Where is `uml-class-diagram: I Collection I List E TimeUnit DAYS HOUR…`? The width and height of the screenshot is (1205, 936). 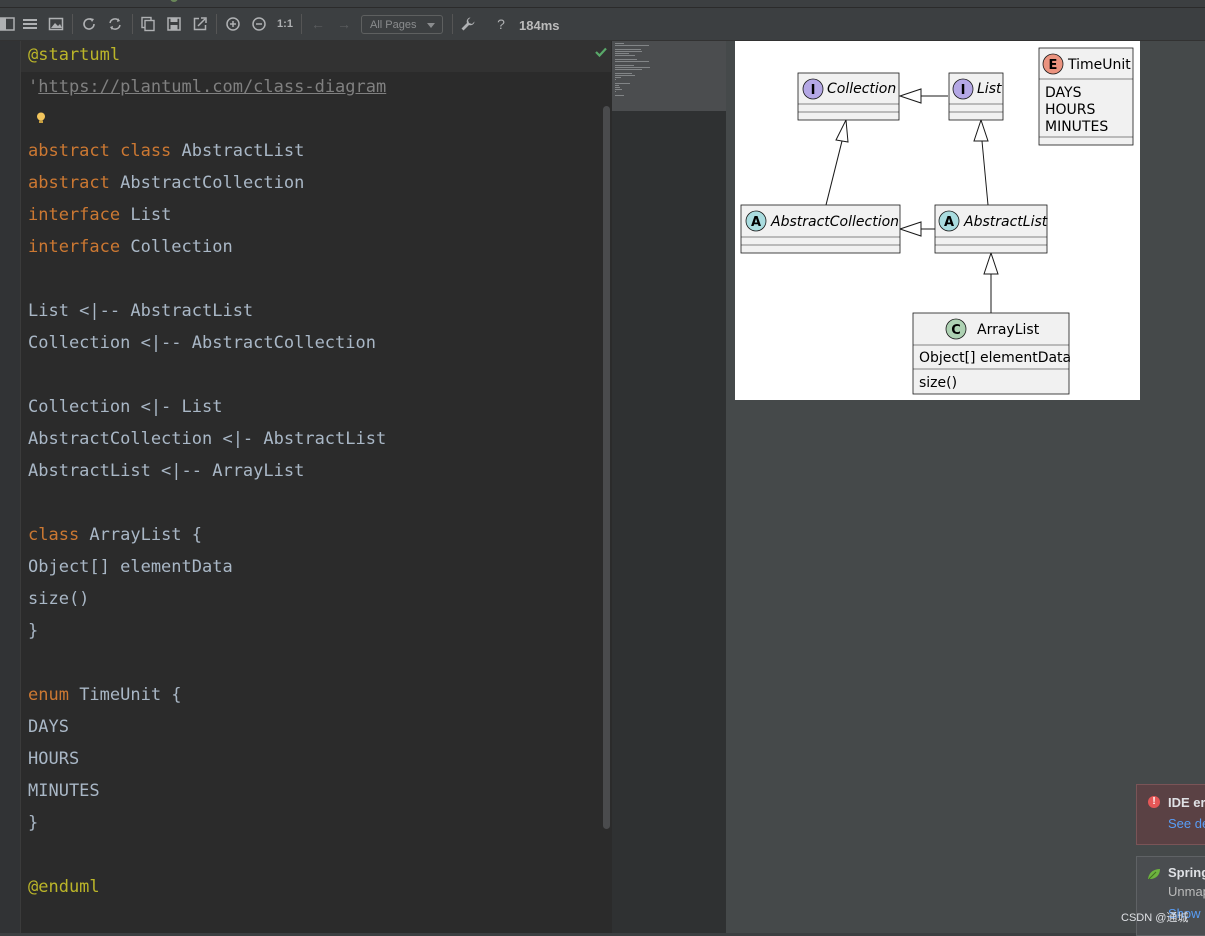
uml-class-diagram: I Collection I List E TimeUnit DAYS HOUR… is located at coordinates (937, 220).